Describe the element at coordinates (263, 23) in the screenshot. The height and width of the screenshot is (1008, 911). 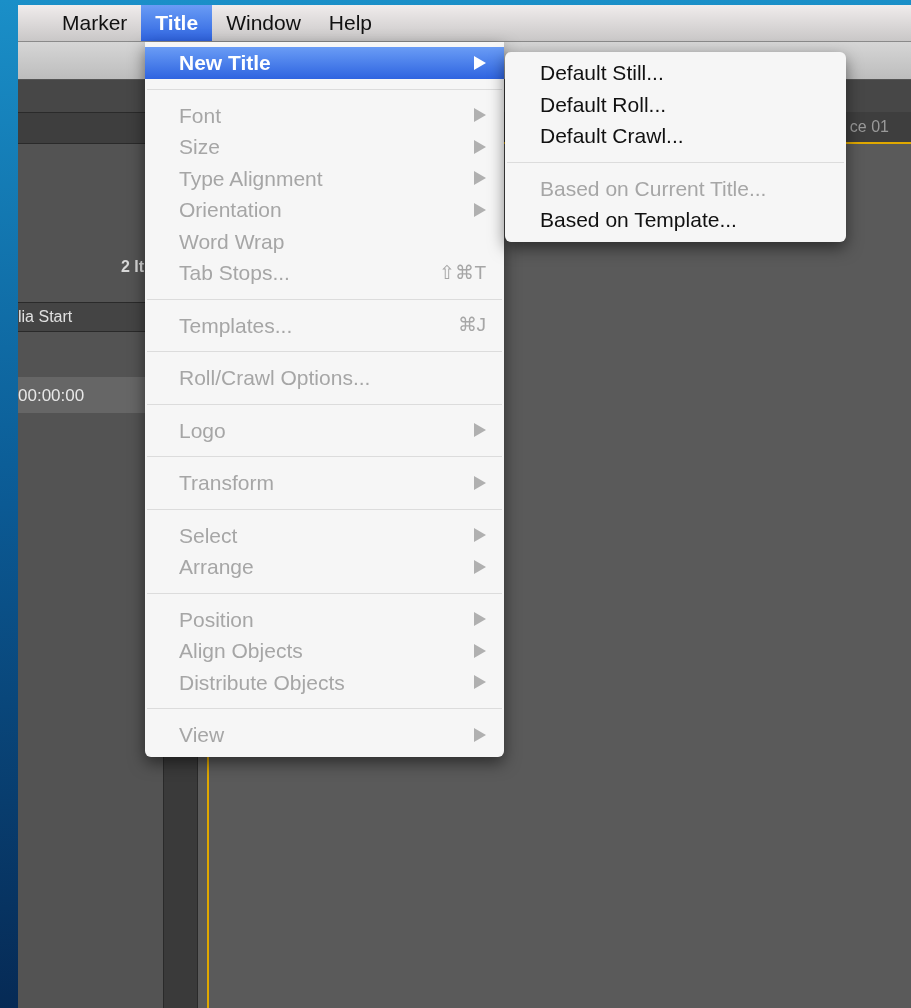
I see `menu-bar-item: Window` at that location.